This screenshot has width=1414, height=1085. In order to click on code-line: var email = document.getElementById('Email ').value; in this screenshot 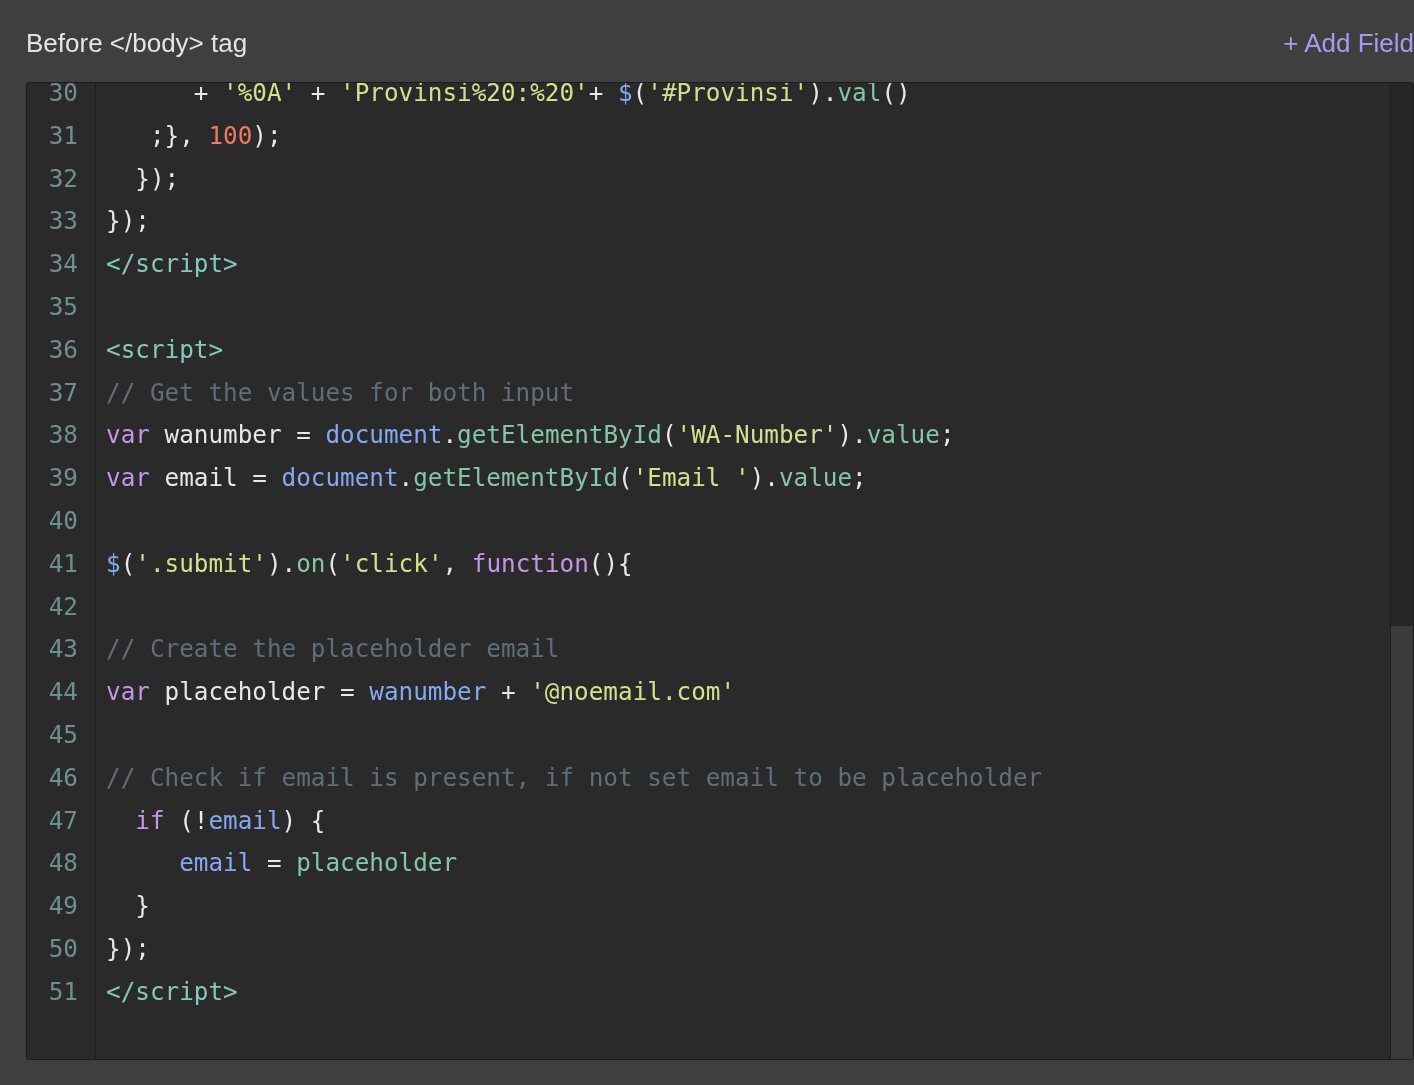, I will do `click(486, 478)`.